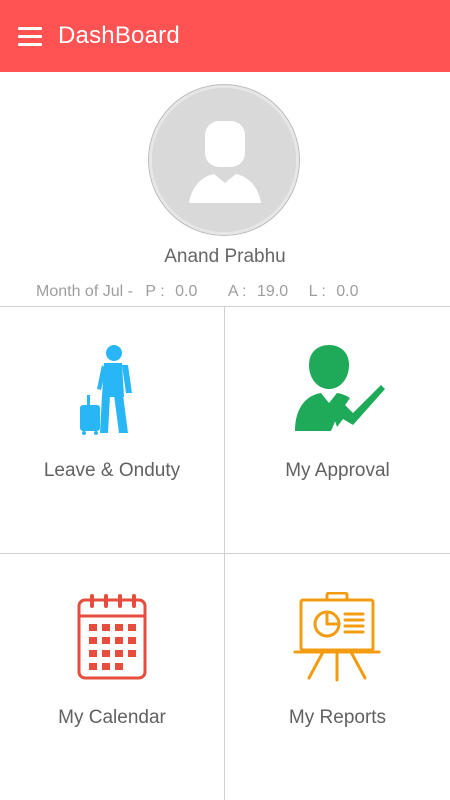 Image resolution: width=450 pixels, height=800 pixels. What do you see at coordinates (112, 717) in the screenshot?
I see `my-calendar-label: My Calendar` at bounding box center [112, 717].